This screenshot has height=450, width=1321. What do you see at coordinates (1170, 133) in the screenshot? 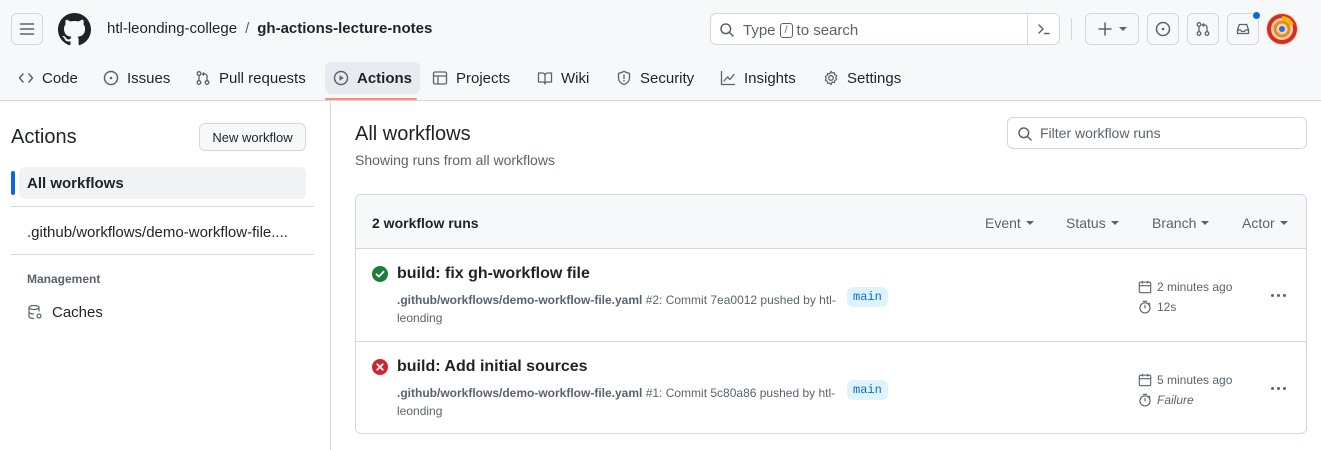
I see `filter-workflow-runs-input` at bounding box center [1170, 133].